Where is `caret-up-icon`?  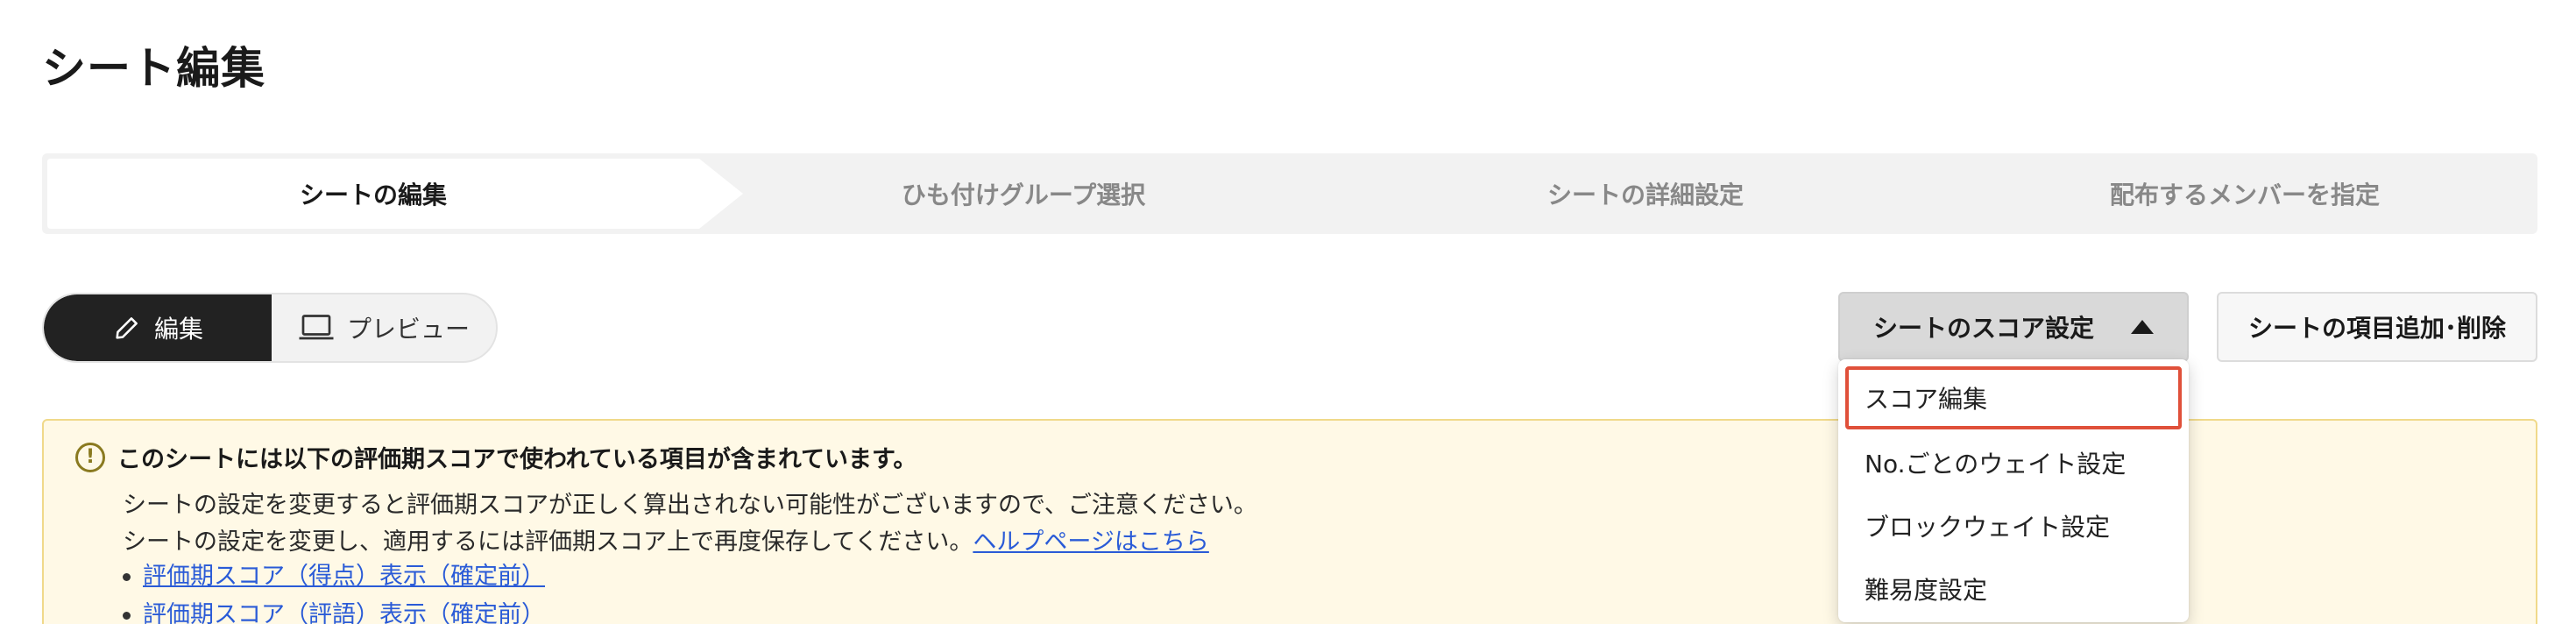 caret-up-icon is located at coordinates (2142, 327).